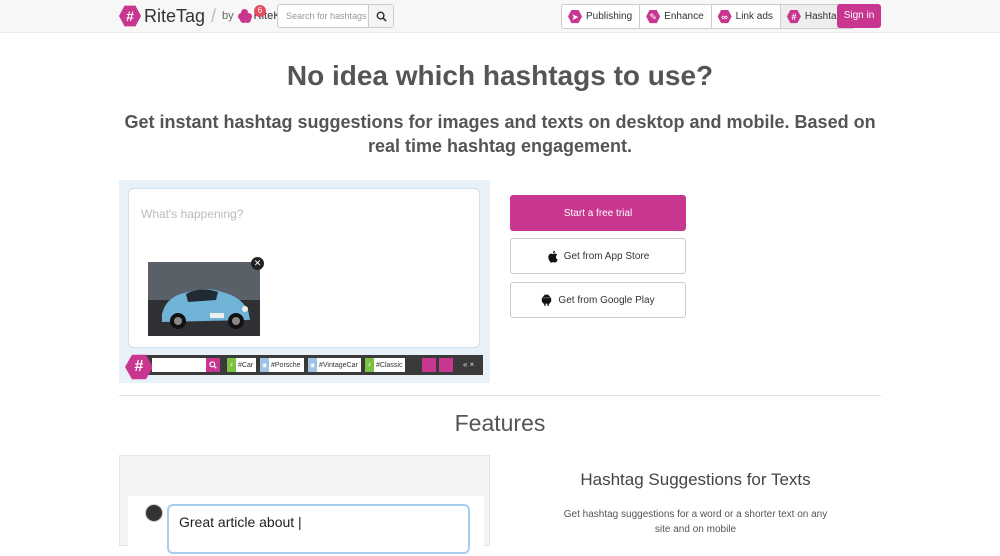  I want to click on notification-badge: 6, so click(260, 11).